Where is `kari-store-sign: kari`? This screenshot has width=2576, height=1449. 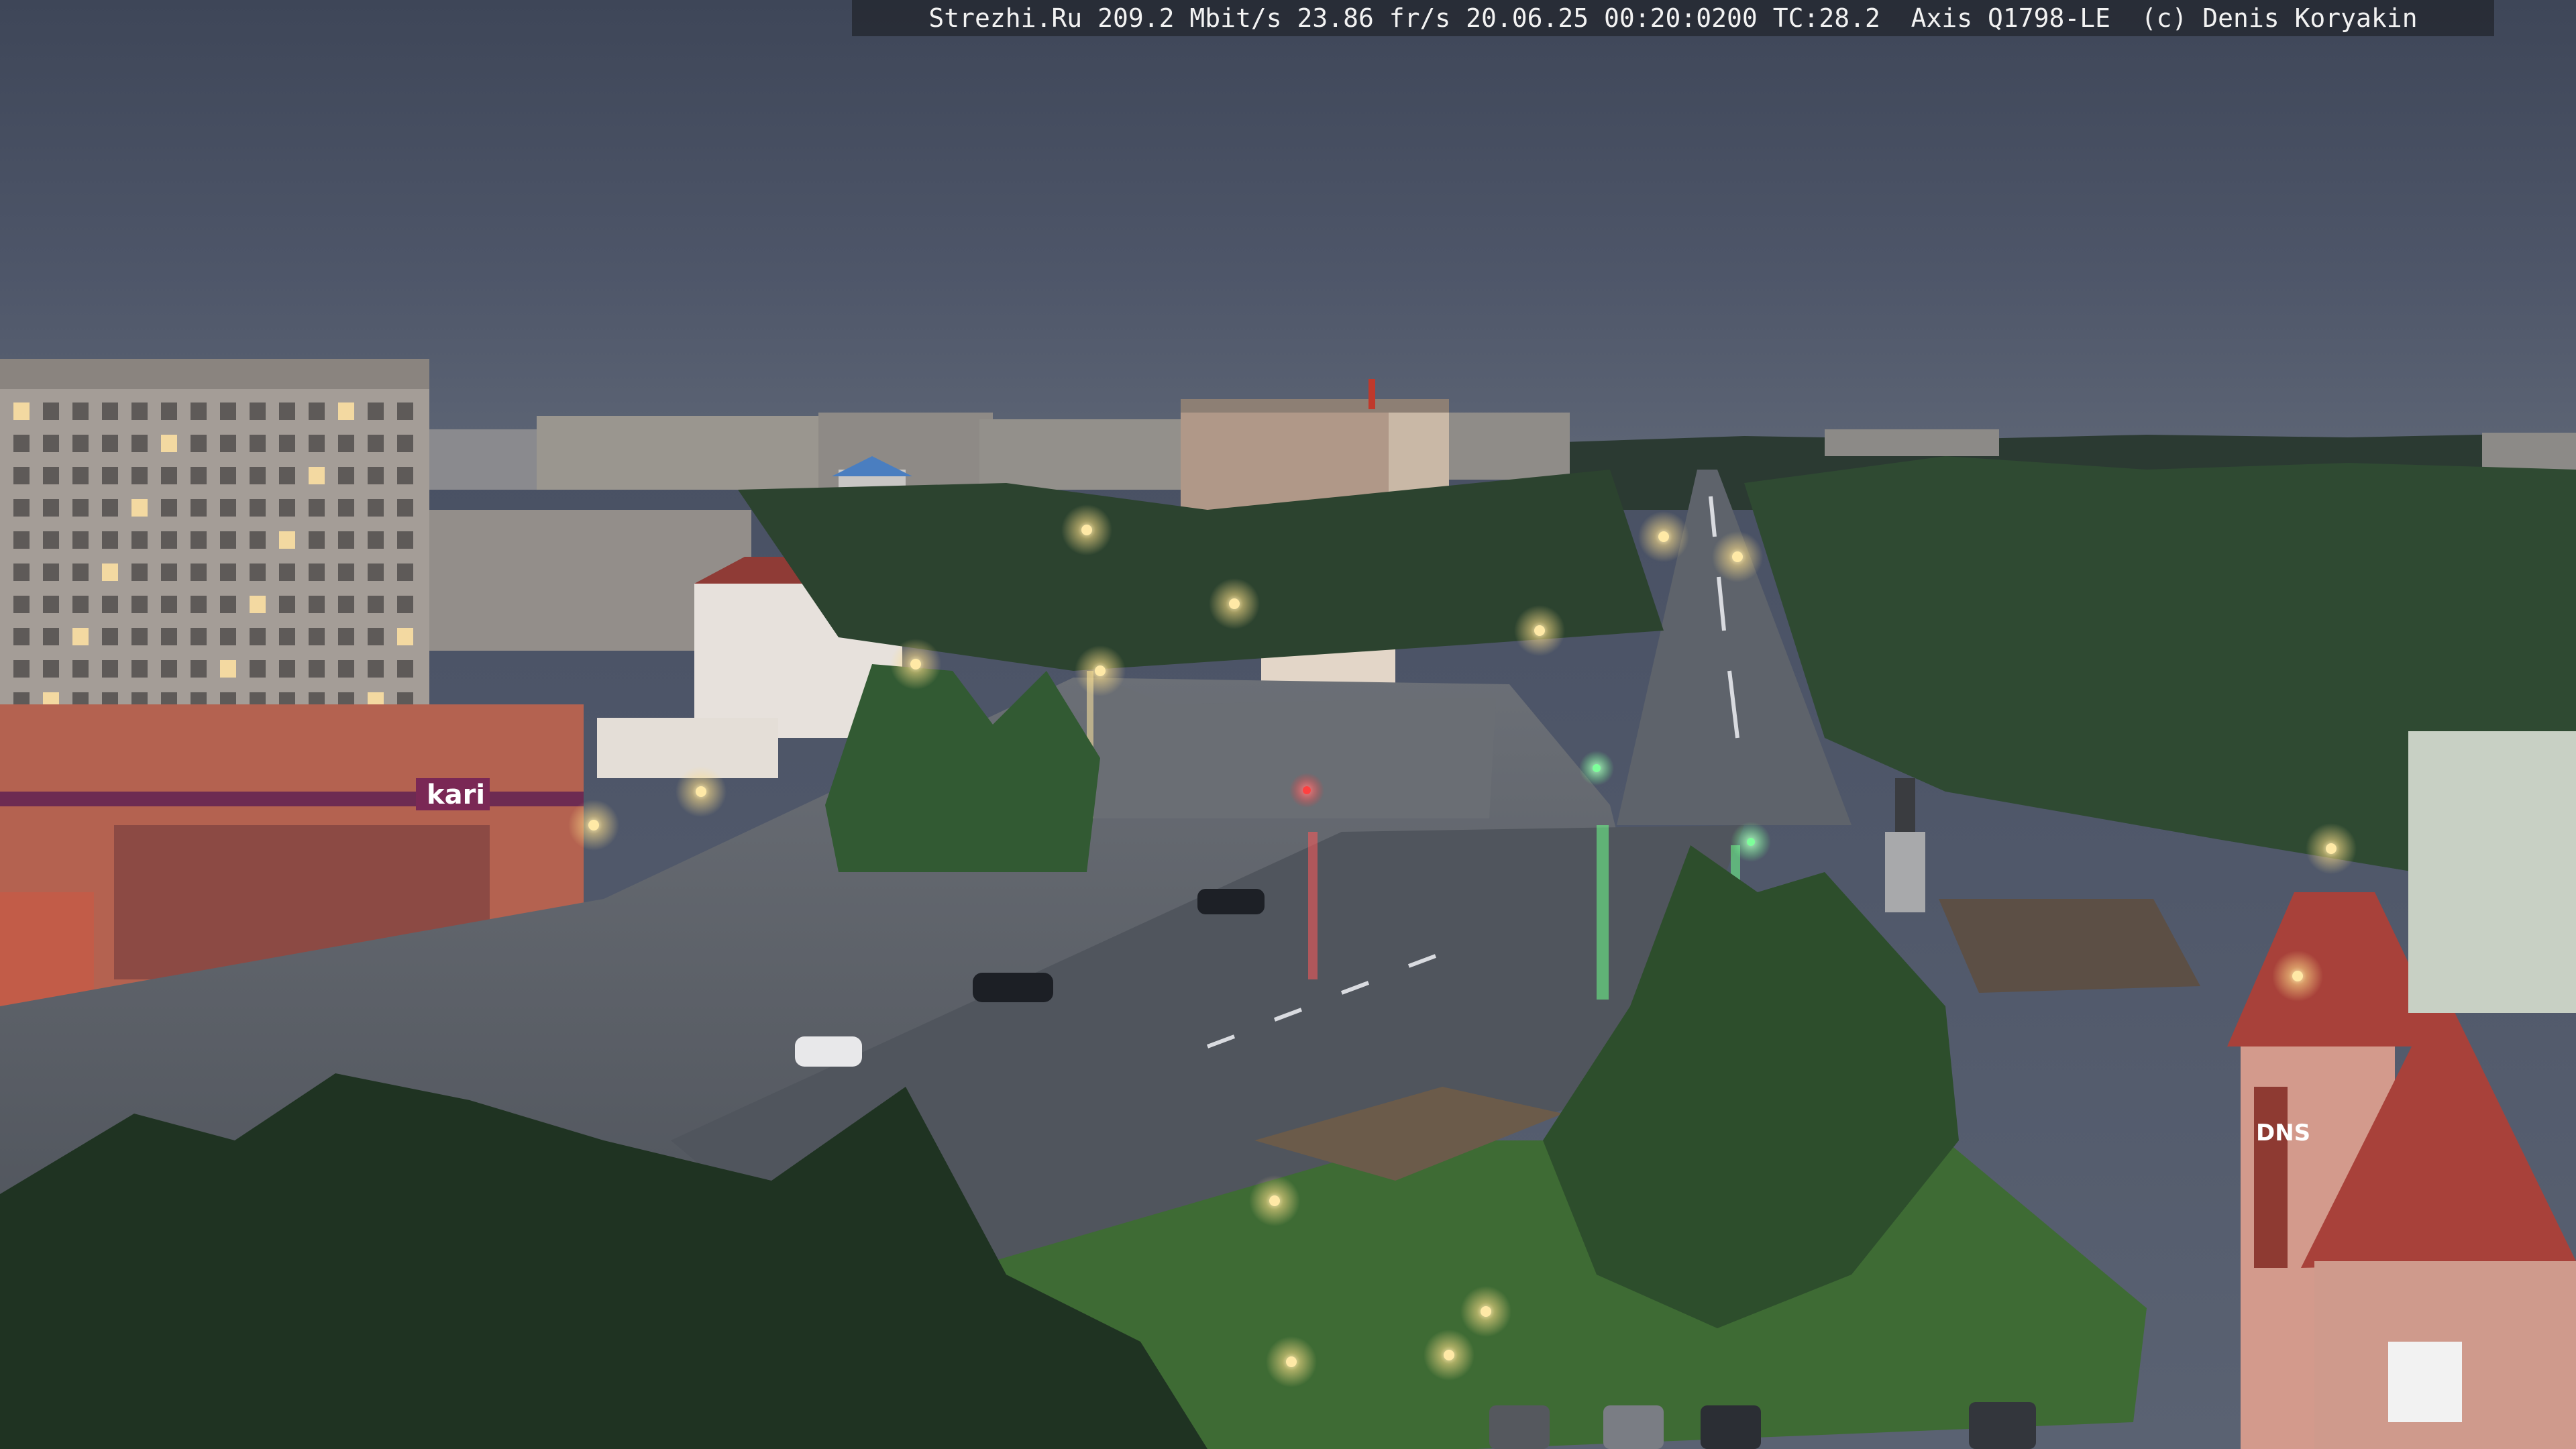
kari-store-sign: kari is located at coordinates (456, 795).